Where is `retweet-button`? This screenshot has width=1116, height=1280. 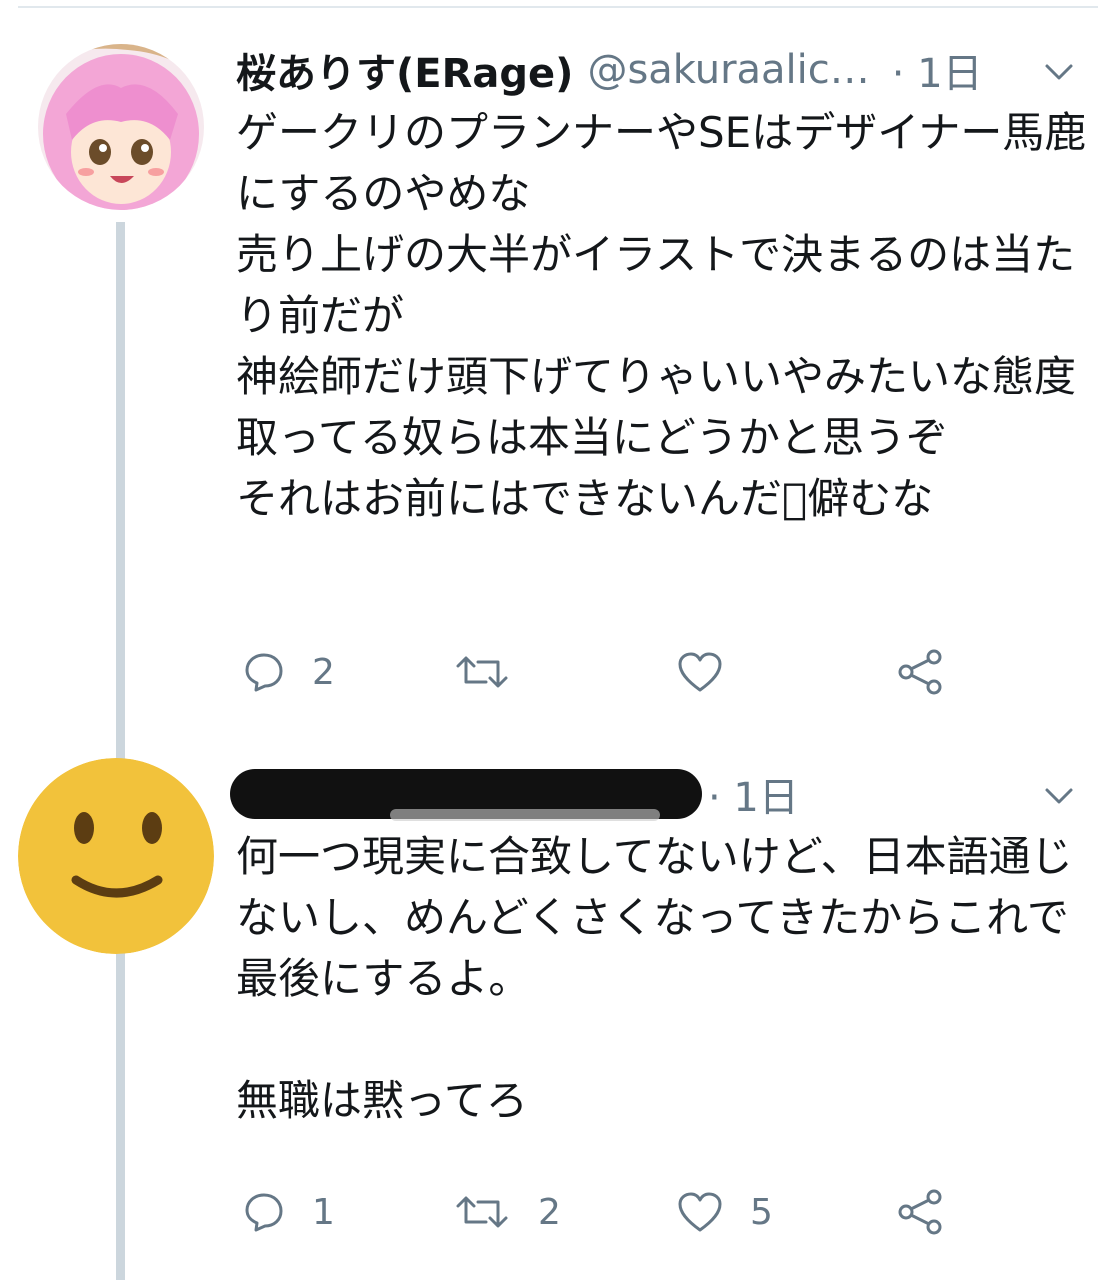
retweet-button is located at coordinates (495, 672).